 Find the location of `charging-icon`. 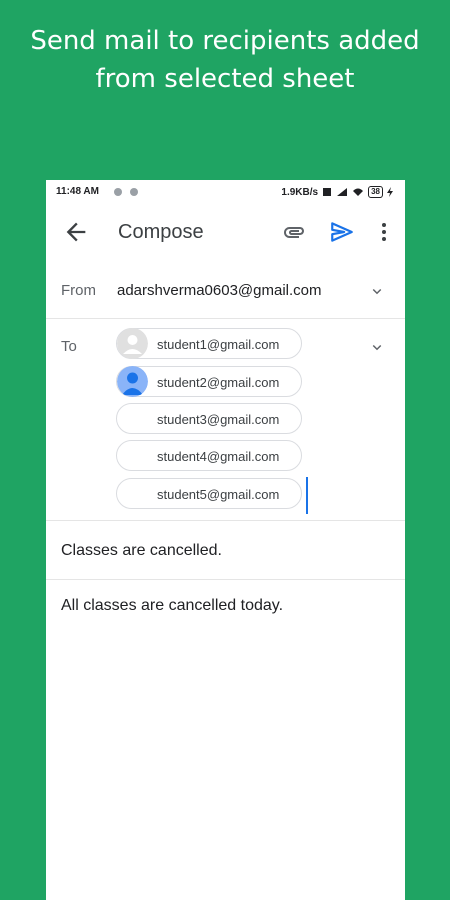

charging-icon is located at coordinates (390, 192).